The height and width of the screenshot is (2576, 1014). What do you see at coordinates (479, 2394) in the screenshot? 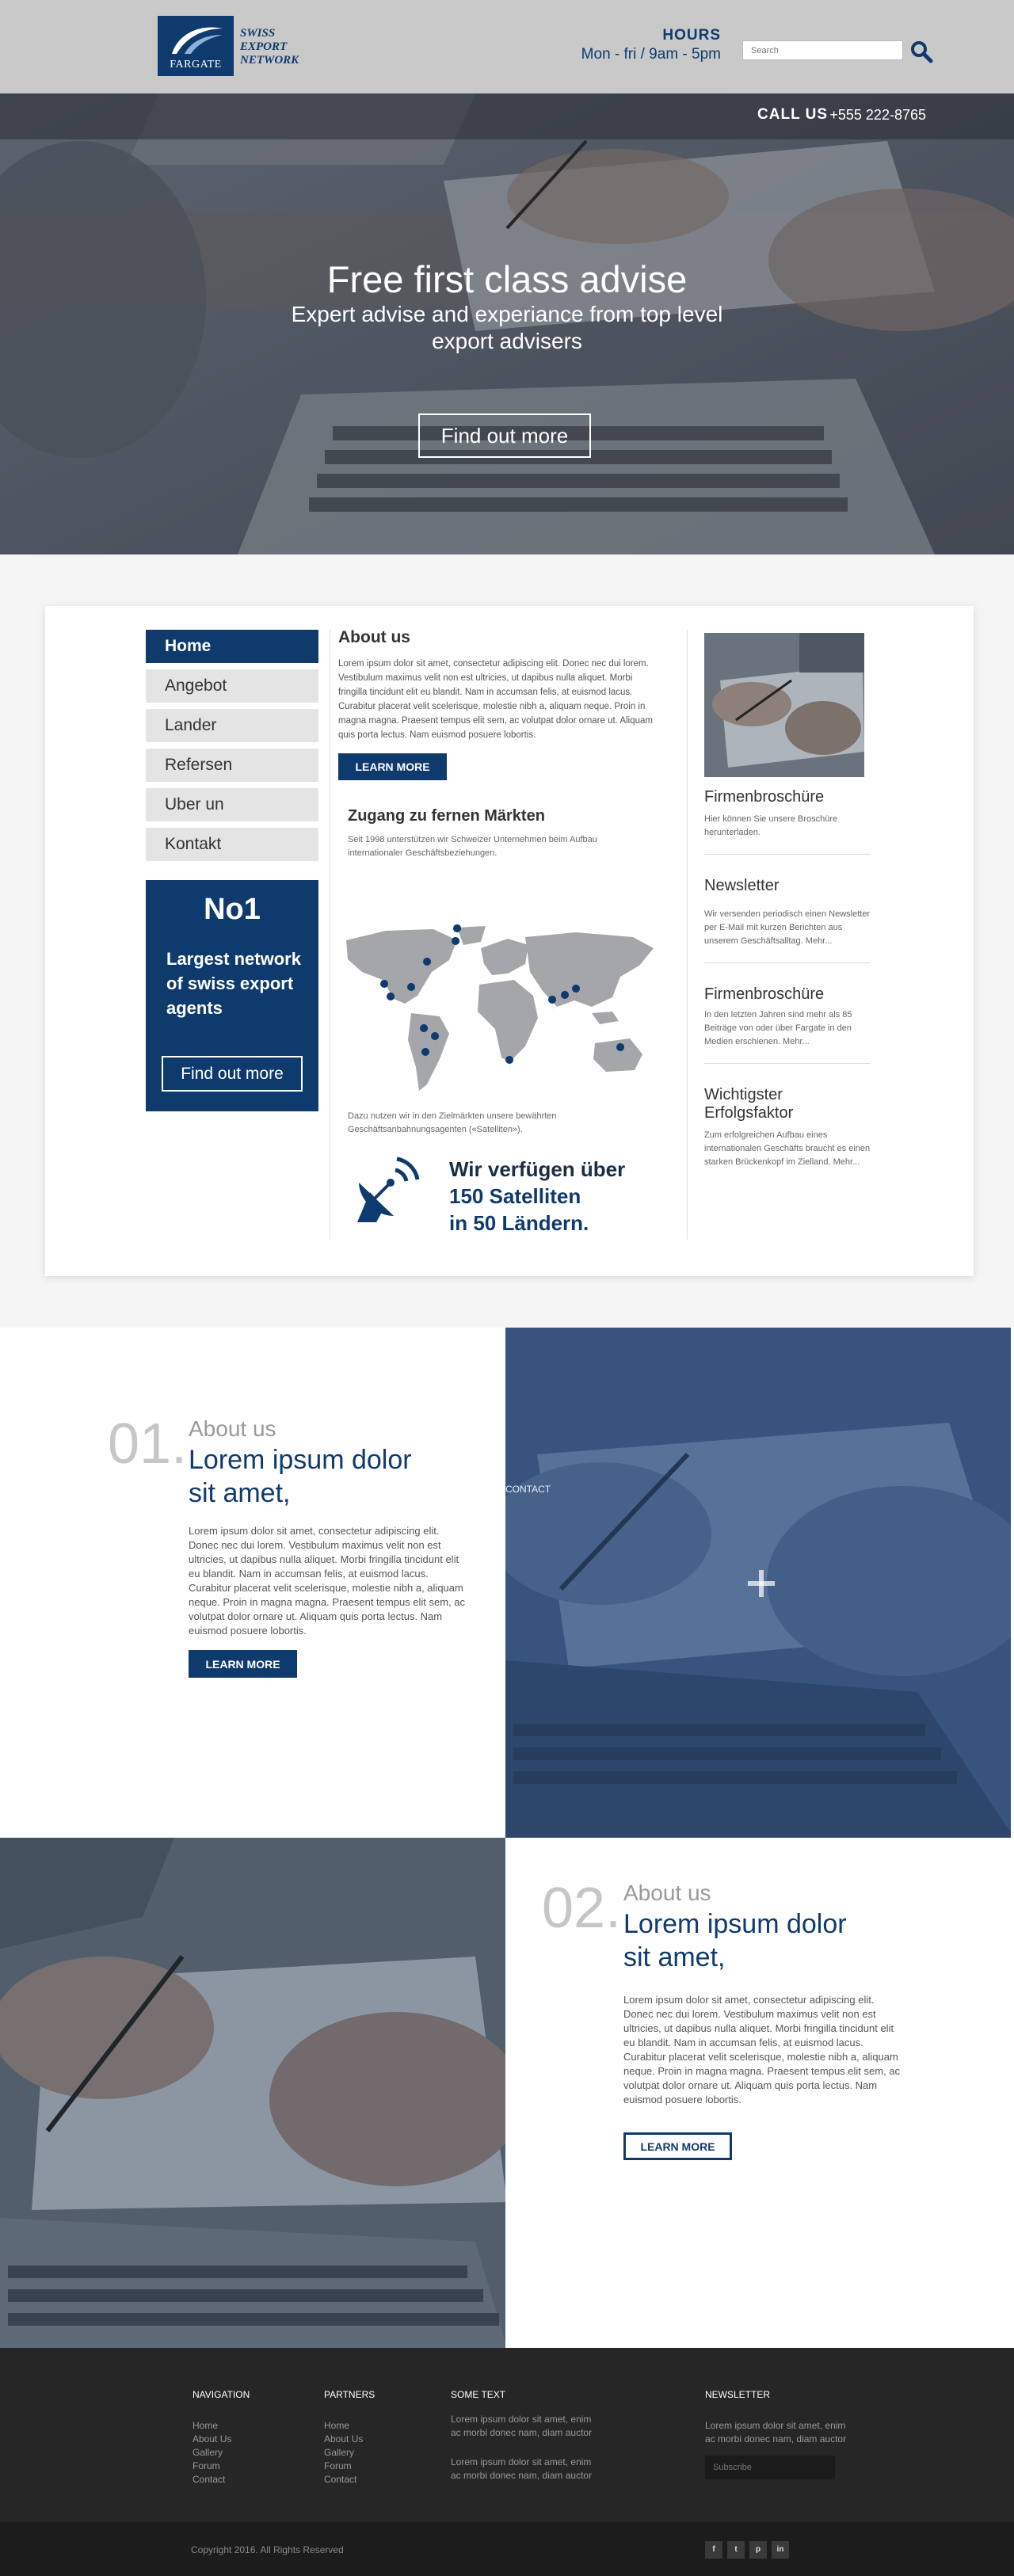
I see `footer-heading: SOME TEXT` at bounding box center [479, 2394].